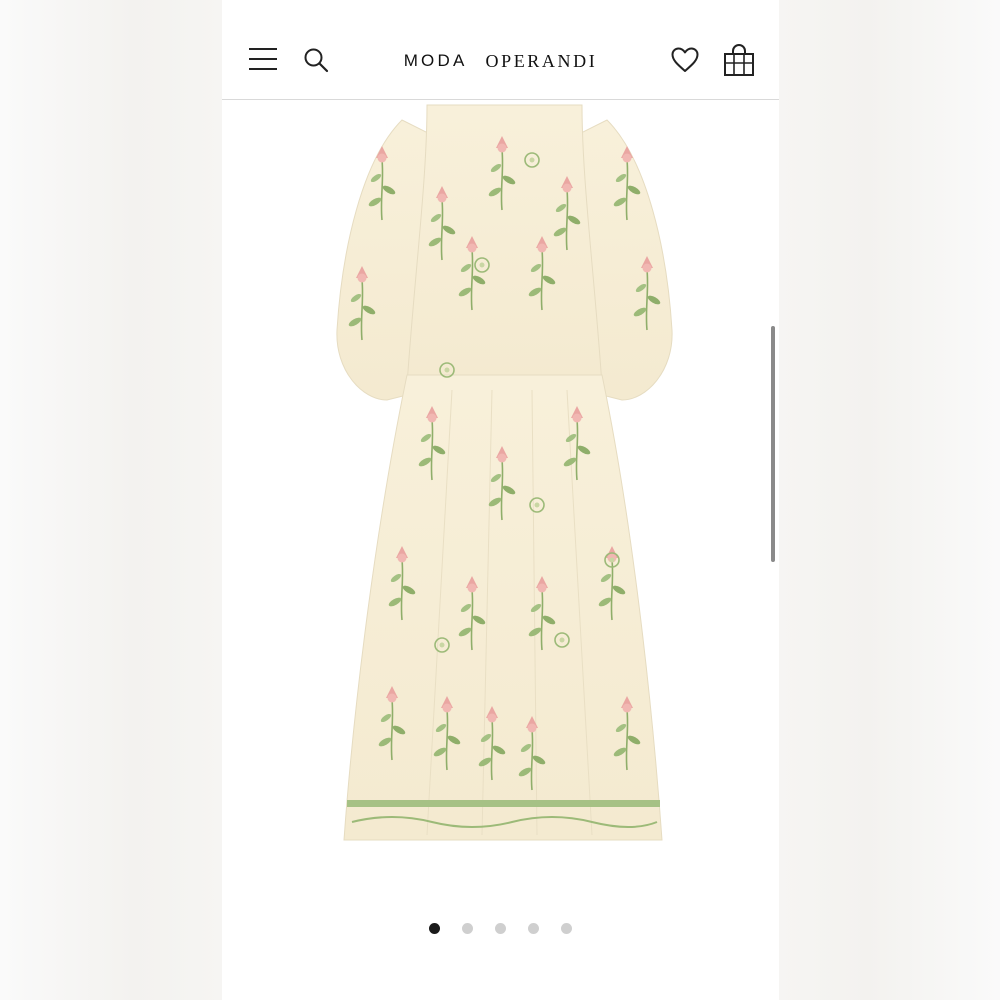 This screenshot has width=1000, height=1000. I want to click on shopping-bag-button, so click(739, 60).